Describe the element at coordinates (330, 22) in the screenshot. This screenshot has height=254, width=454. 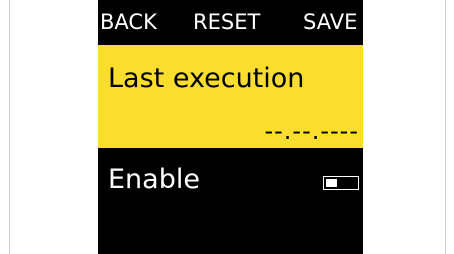
I see `save-button: SAVE` at that location.